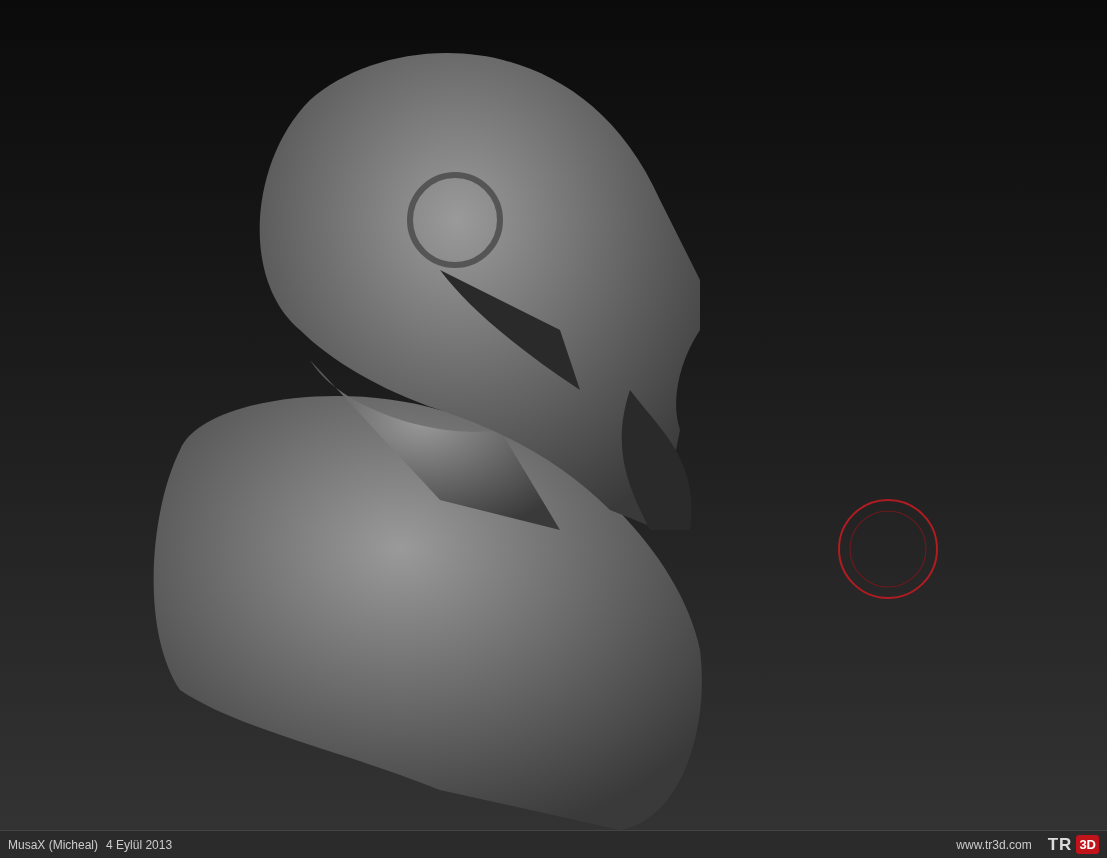  Describe the element at coordinates (139, 845) in the screenshot. I see `date-text: 4 Eylül 2013` at that location.